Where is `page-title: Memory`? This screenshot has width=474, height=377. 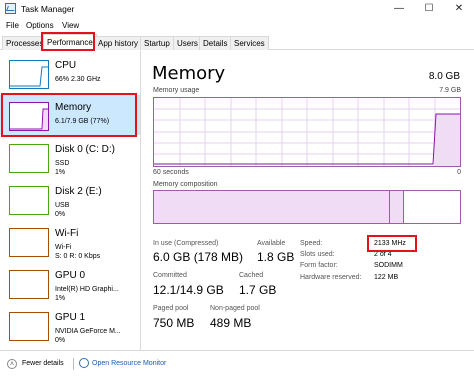 page-title: Memory is located at coordinates (189, 73).